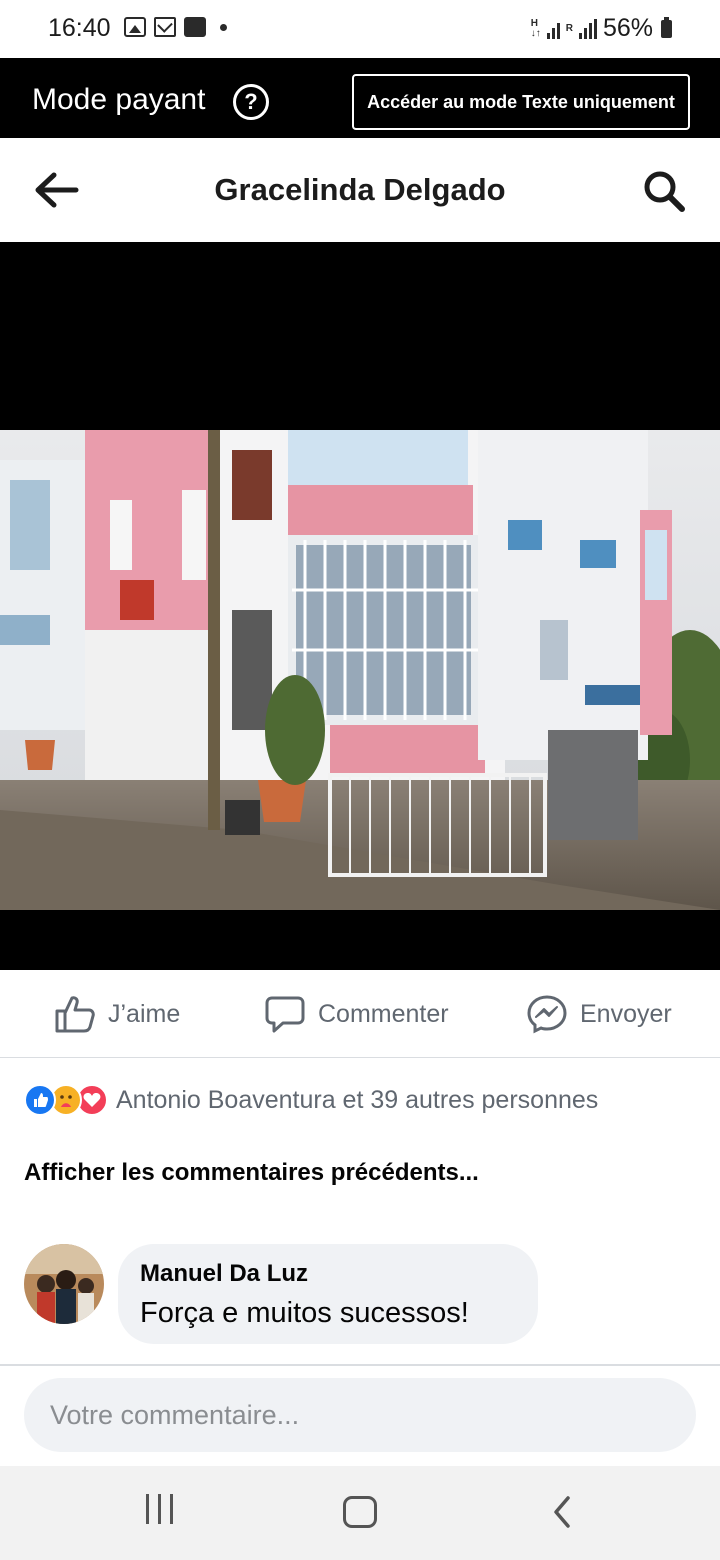 This screenshot has height=1560, width=720. I want to click on home-icon, so click(360, 1512).